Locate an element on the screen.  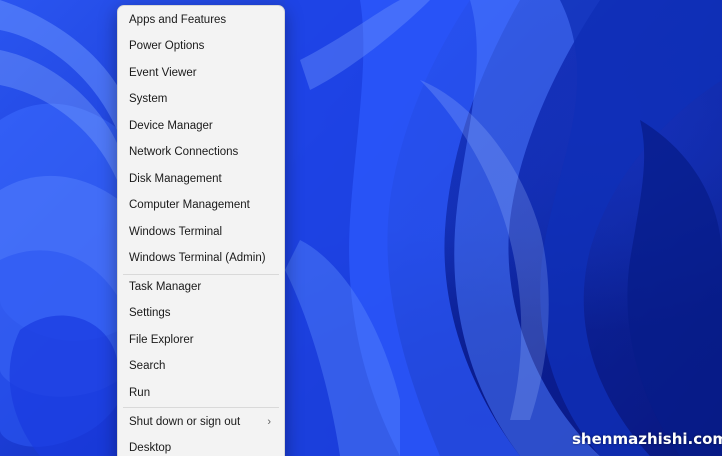
watermark: shenmazhishi.com is located at coordinates (647, 439).